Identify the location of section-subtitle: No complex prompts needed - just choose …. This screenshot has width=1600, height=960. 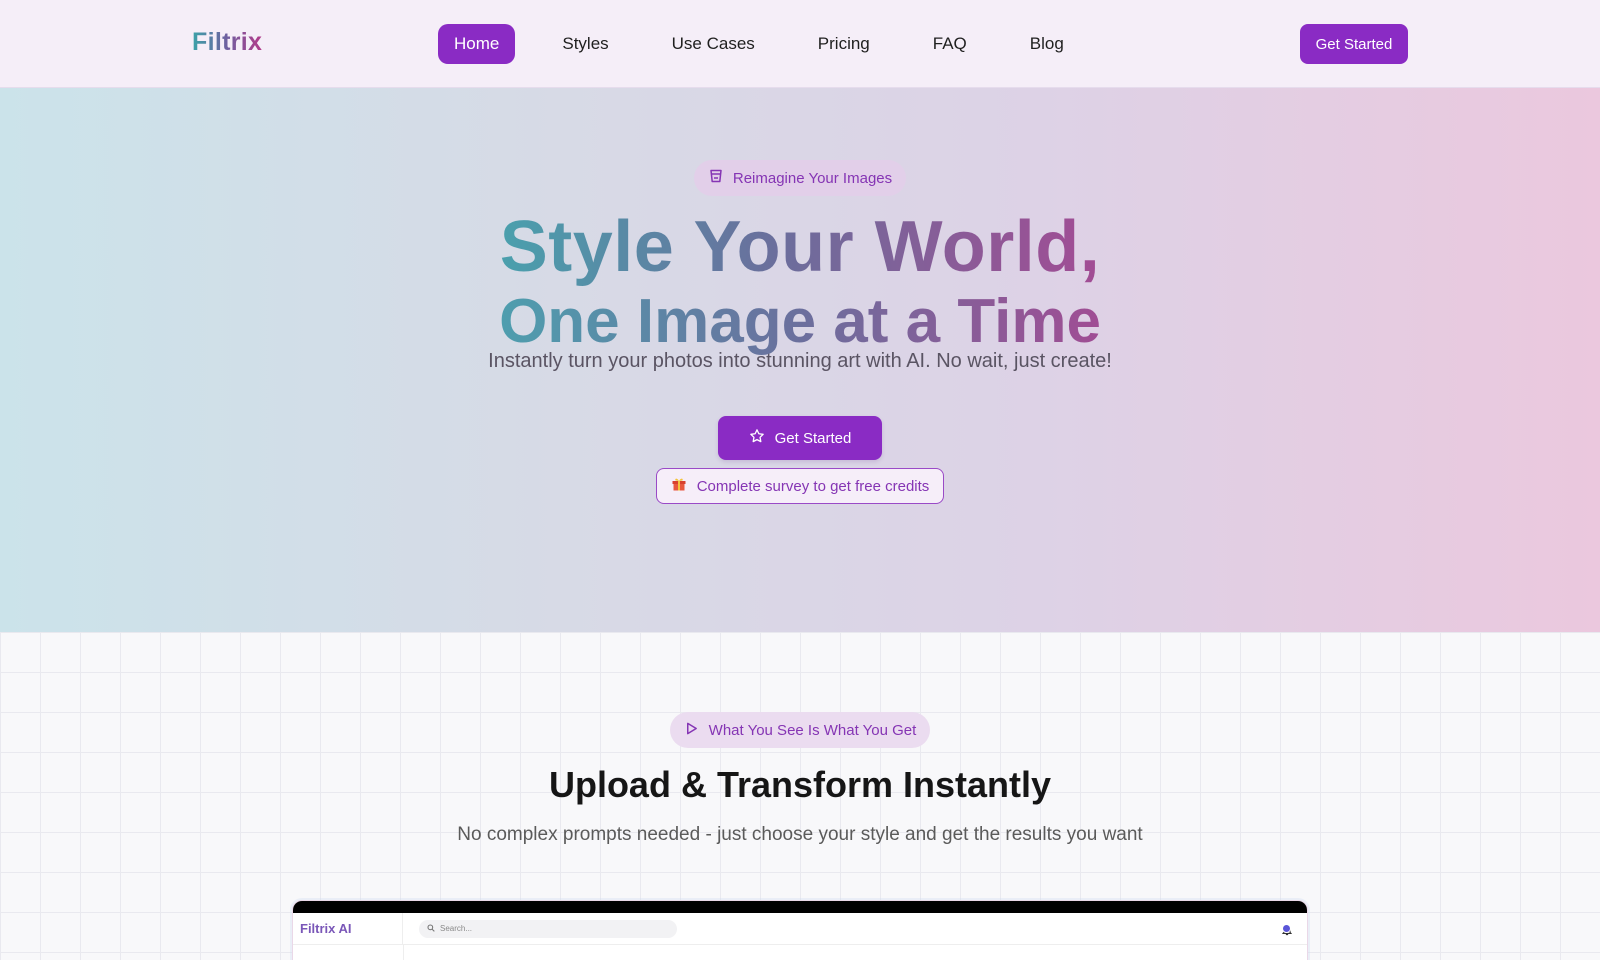
(800, 834).